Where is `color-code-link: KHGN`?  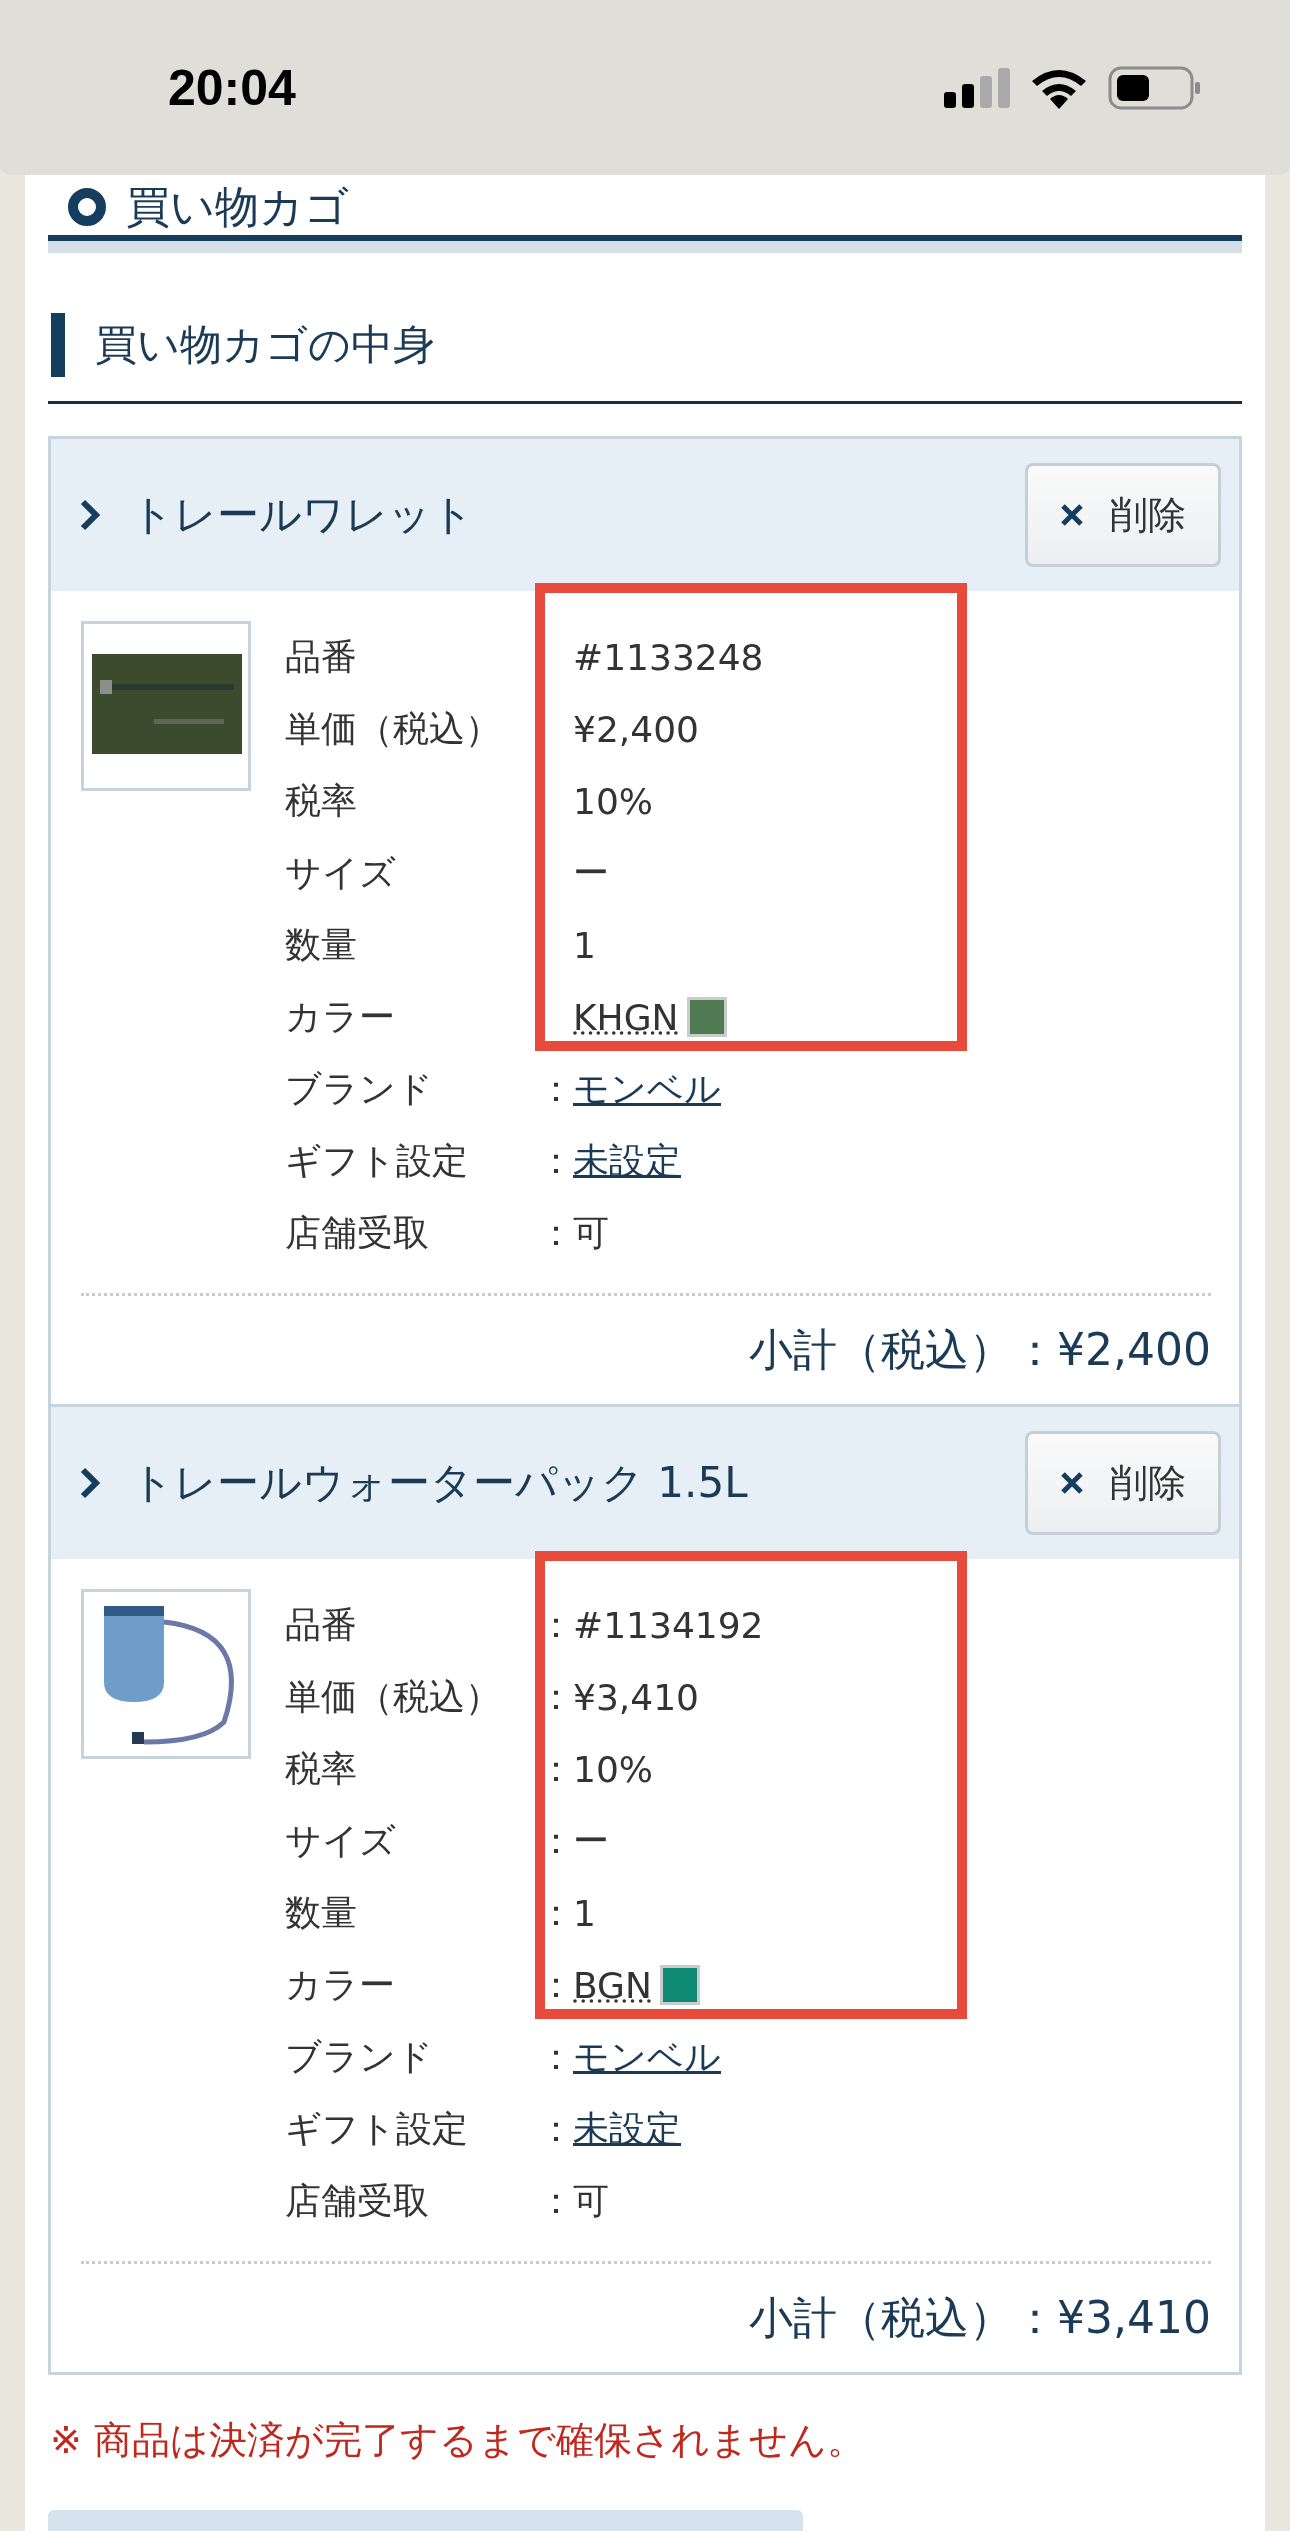
color-code-link: KHGN is located at coordinates (626, 1017).